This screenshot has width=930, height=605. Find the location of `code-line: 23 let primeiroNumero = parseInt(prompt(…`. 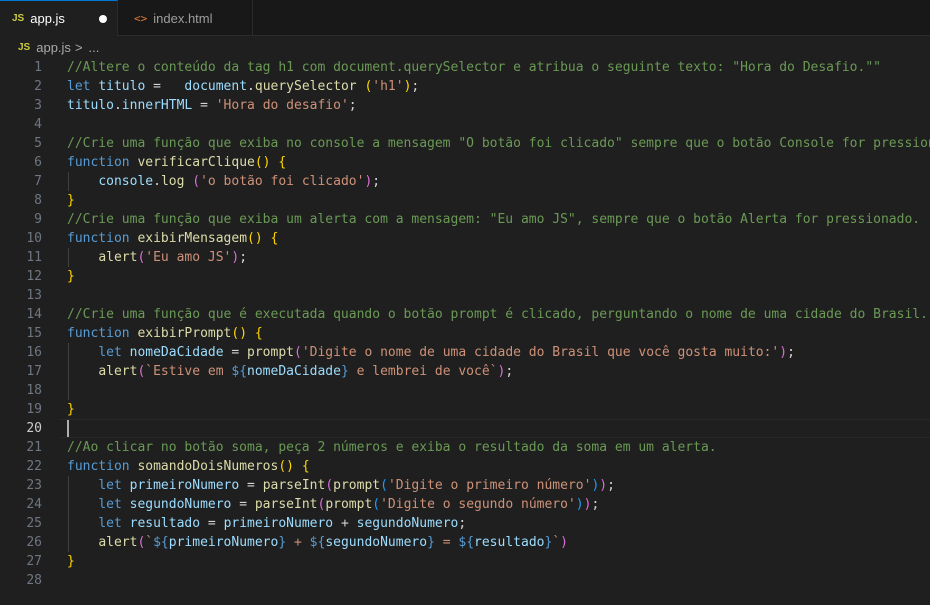

code-line: 23 let primeiroNumero = parseInt(prompt(… is located at coordinates (465, 485).